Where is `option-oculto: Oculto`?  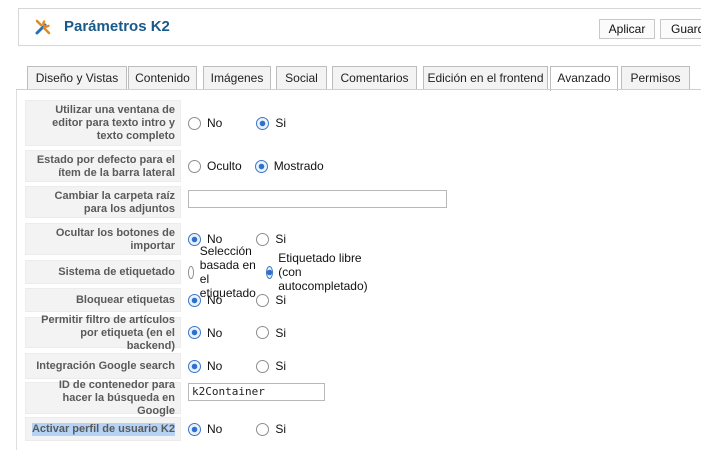 option-oculto: Oculto is located at coordinates (215, 166).